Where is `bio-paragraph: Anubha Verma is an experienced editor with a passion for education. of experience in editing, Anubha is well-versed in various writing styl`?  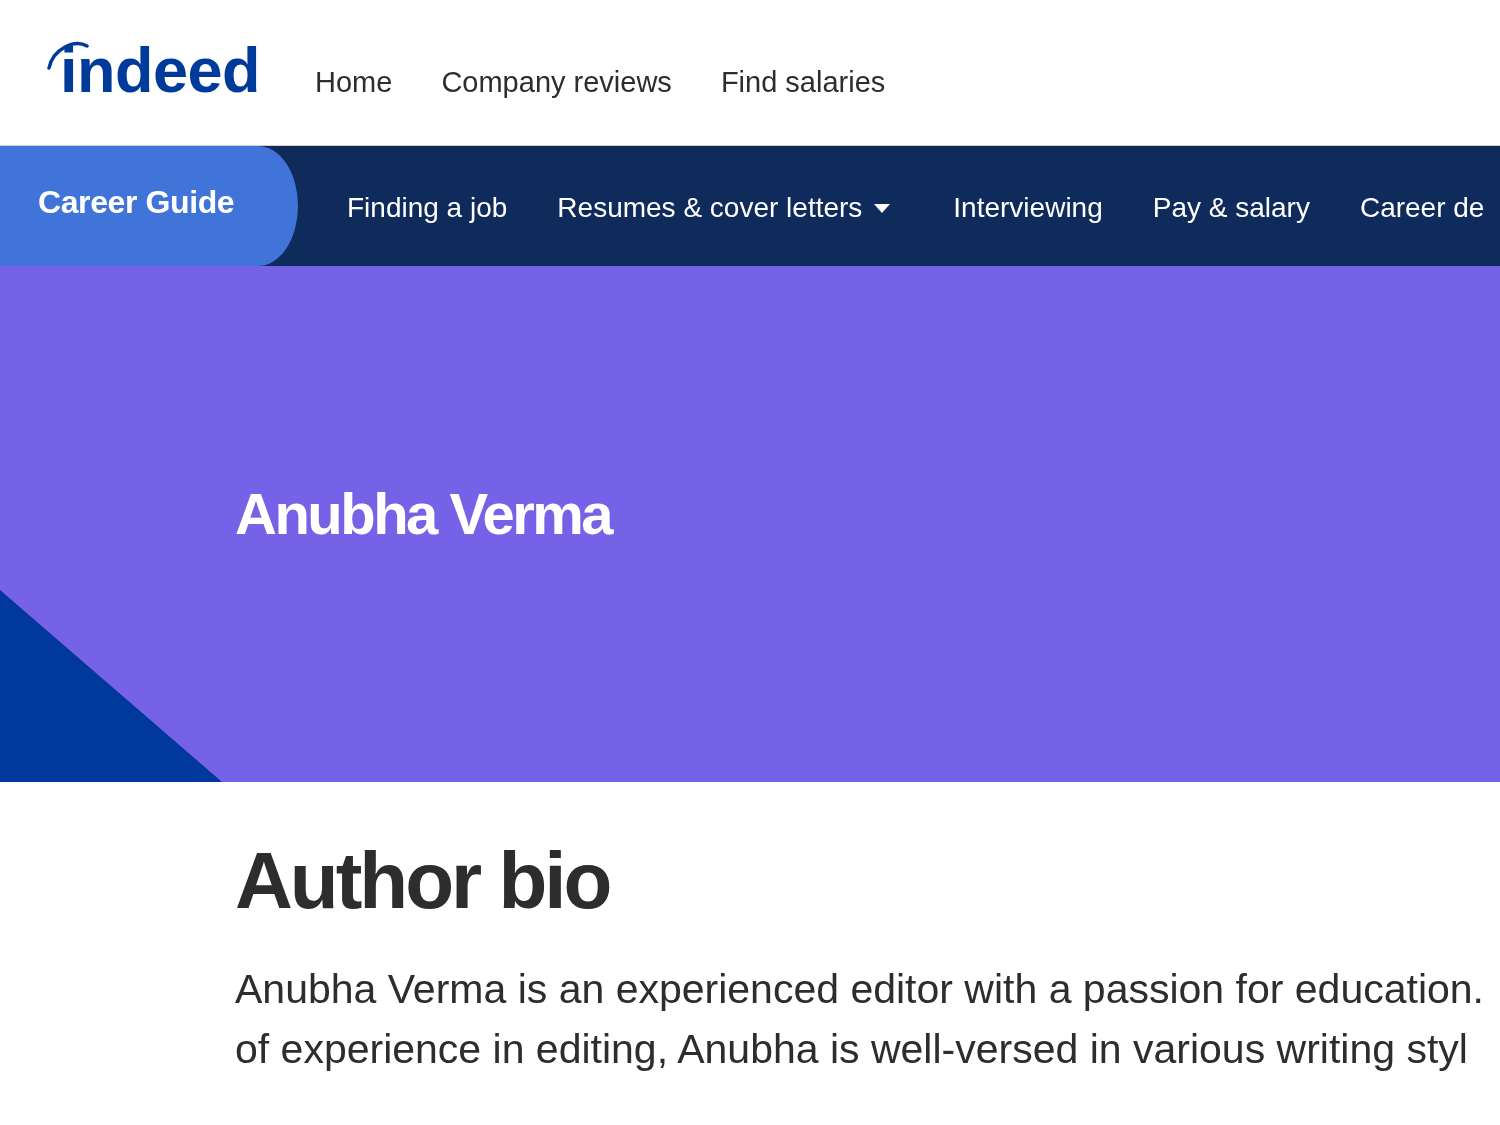
bio-paragraph: Anubha Verma is an experienced editor with a passion for education. of experience in editing, Anubha is well-versed in various writing styl is located at coordinates (859, 1019).